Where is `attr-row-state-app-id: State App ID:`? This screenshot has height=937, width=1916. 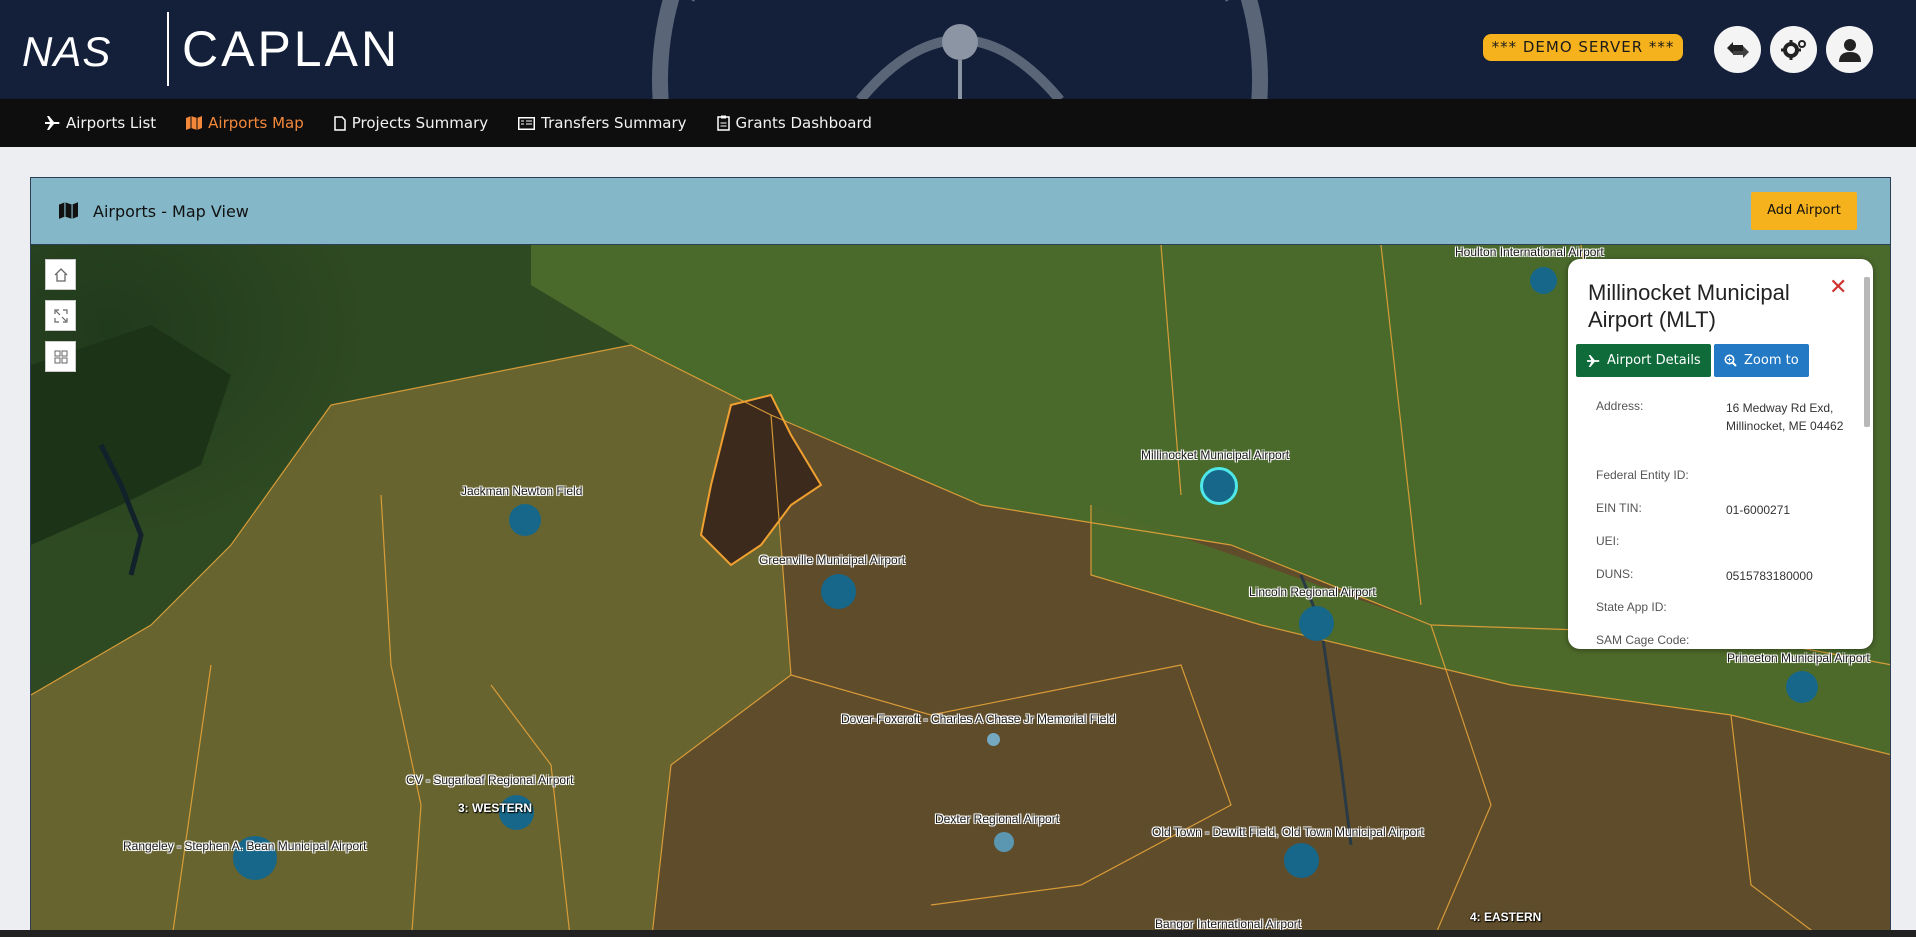 attr-row-state-app-id: State App ID: is located at coordinates (1723, 616).